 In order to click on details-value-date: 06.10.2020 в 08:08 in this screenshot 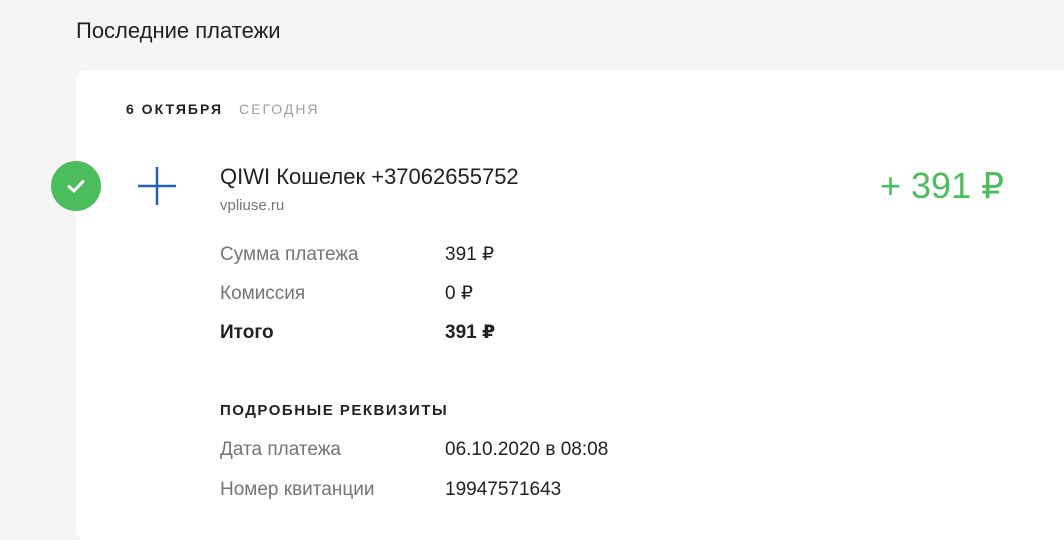, I will do `click(527, 449)`.